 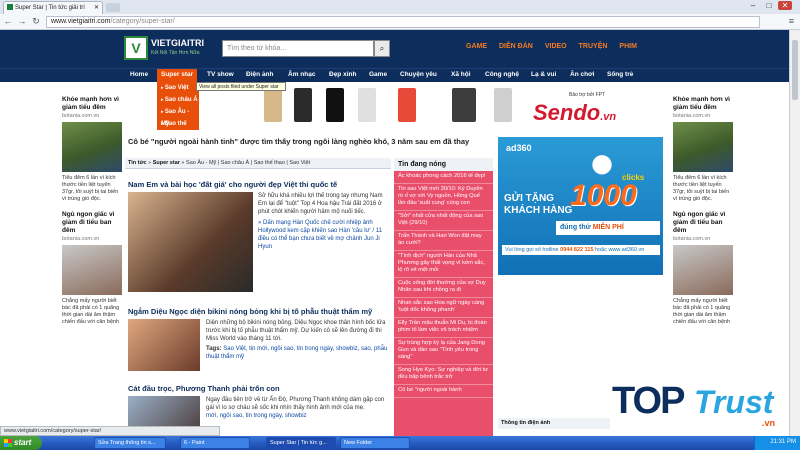 I want to click on close-window-icon: ✕, so click(x=785, y=5).